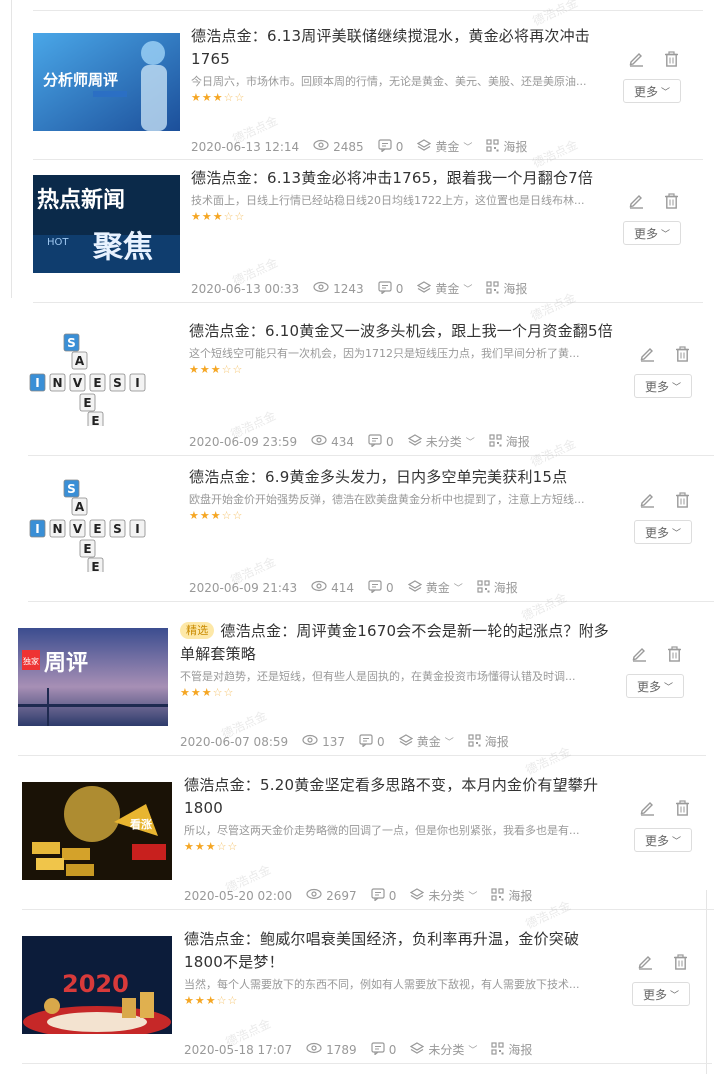 This screenshot has width=718, height=1074. I want to click on article-title: 精选 德浩点金：周评黄金1670会不会是新一轮的起涨点？附多单解套策略, so click(395, 643).